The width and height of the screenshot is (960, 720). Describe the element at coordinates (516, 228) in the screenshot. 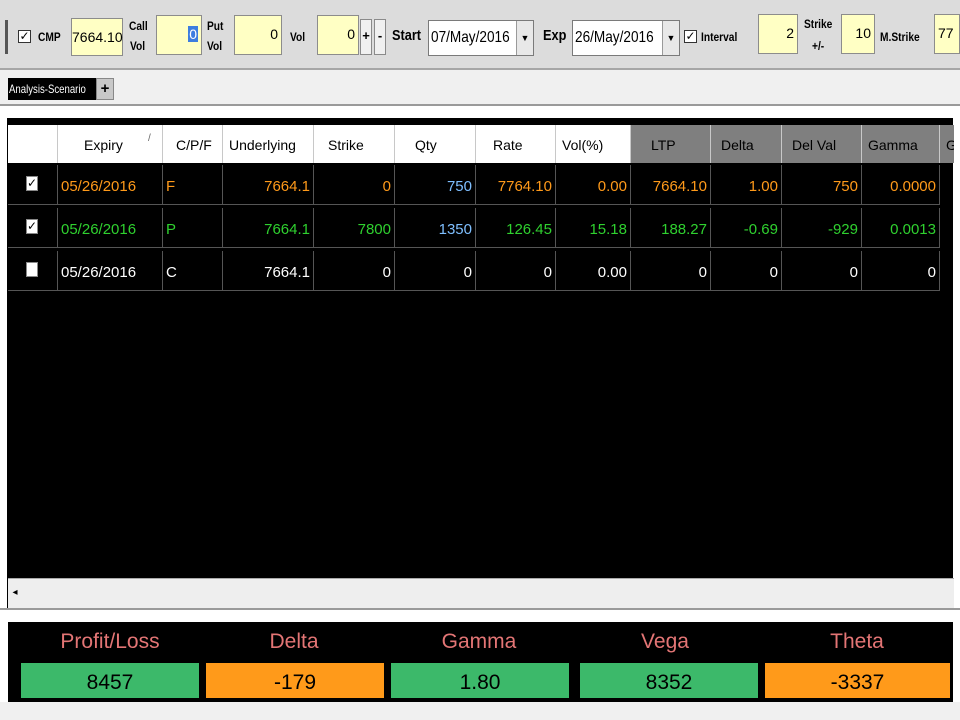

I see `cell-rate: 126.45` at that location.